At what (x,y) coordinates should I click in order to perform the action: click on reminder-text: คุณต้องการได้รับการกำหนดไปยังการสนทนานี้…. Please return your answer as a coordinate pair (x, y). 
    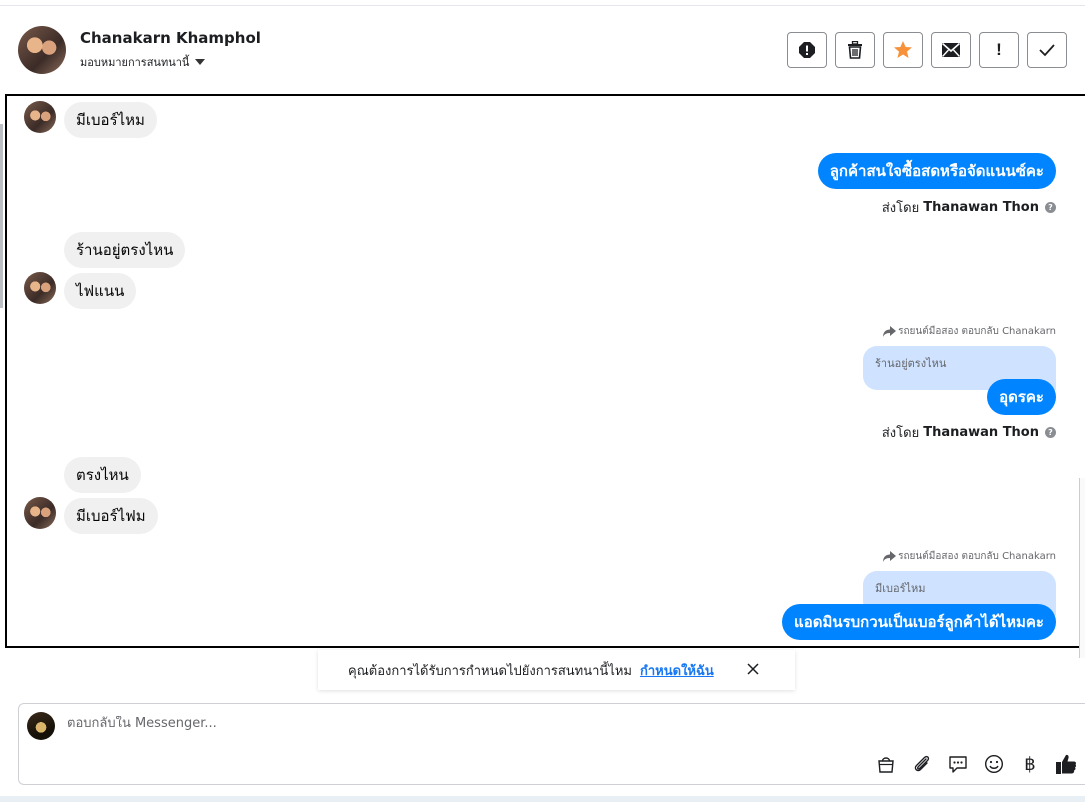
    Looking at the image, I should click on (490, 671).